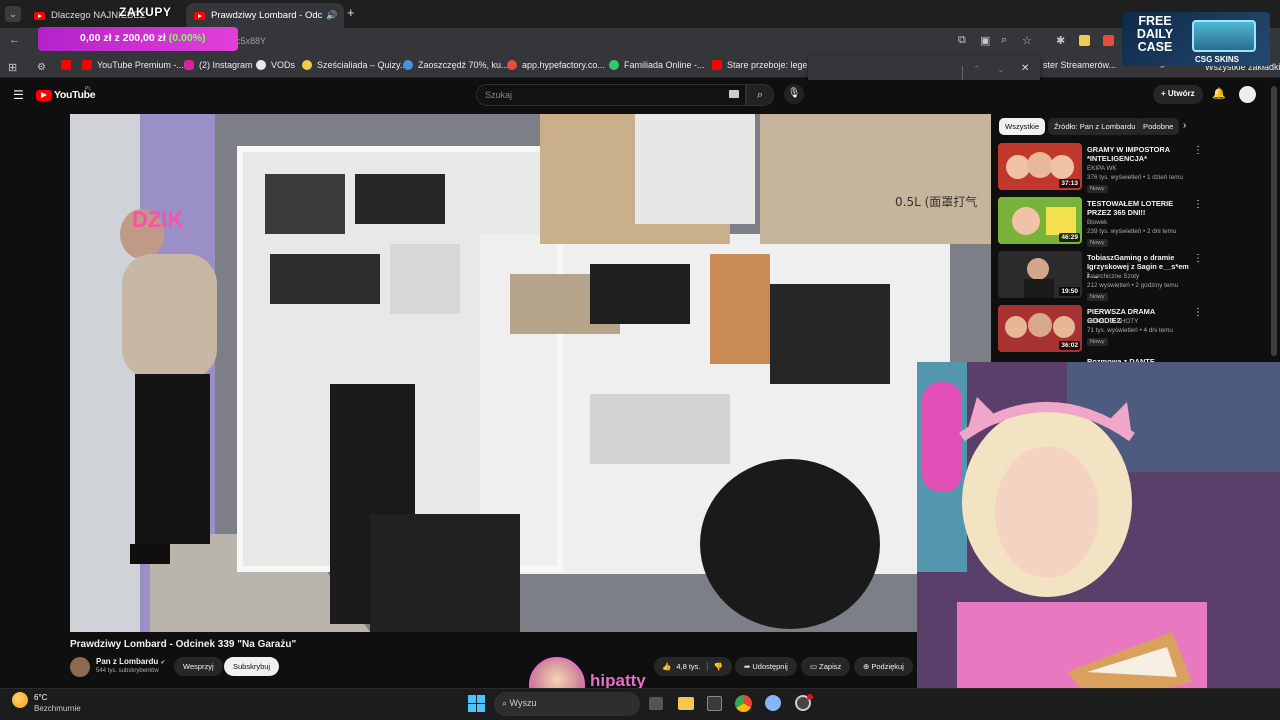 The width and height of the screenshot is (1280, 720). Describe the element at coordinates (766, 666) in the screenshot. I see `share-button: ➦ Udostępnij` at that location.